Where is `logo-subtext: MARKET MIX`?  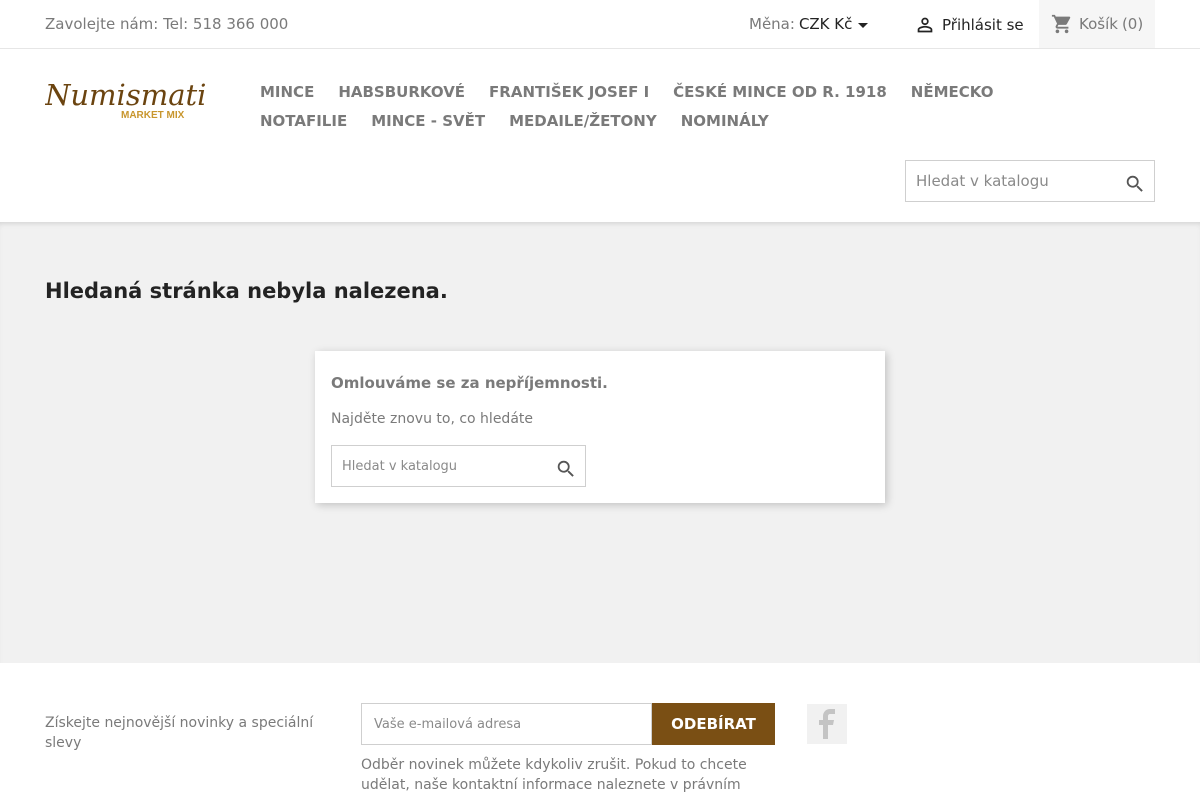
logo-subtext: MARKET MIX is located at coordinates (153, 115).